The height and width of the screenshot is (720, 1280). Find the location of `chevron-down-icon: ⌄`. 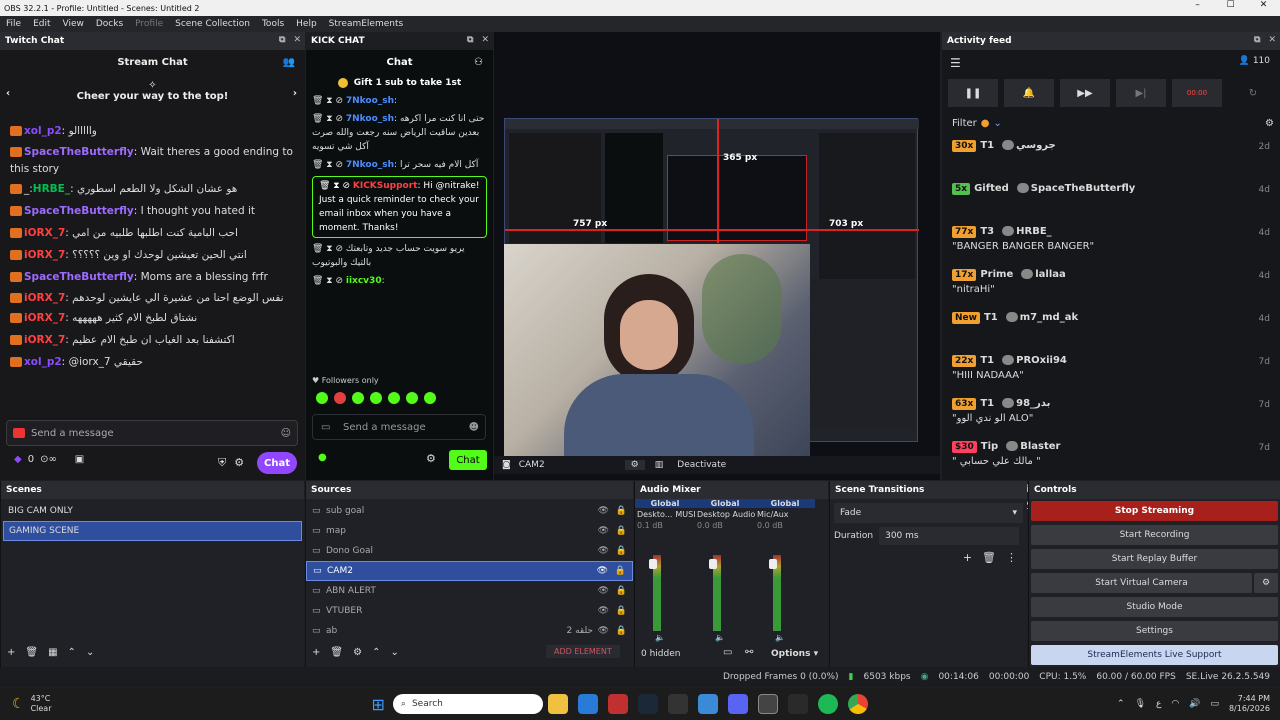

chevron-down-icon: ⌄ is located at coordinates (998, 123).